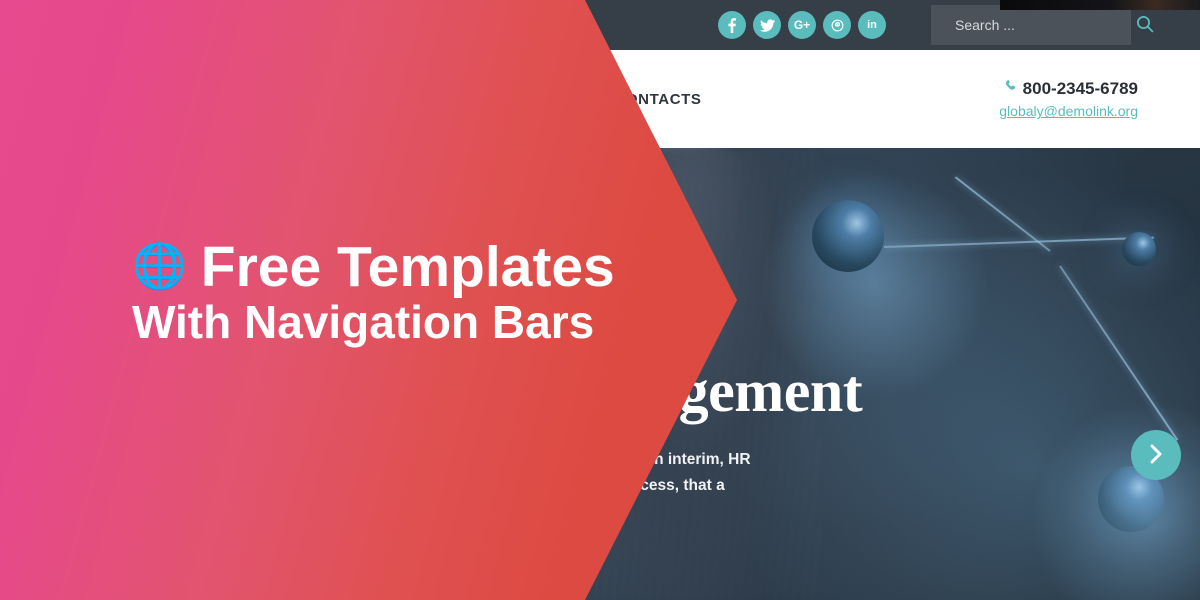  What do you see at coordinates (1033, 25) in the screenshot?
I see `search-input` at bounding box center [1033, 25].